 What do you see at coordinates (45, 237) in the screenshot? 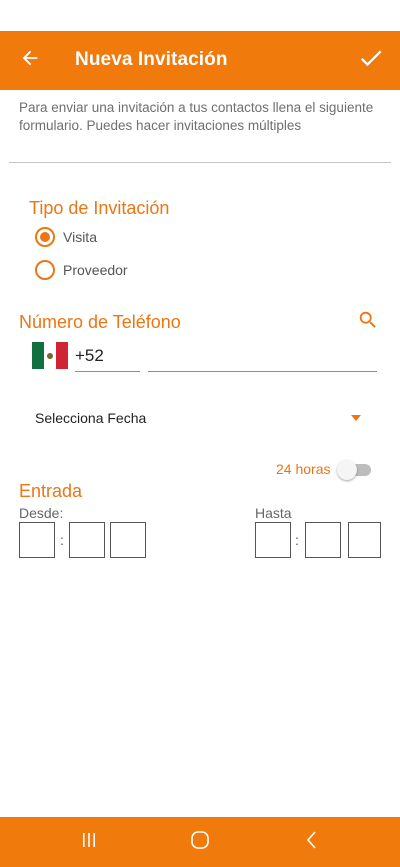
I see `radio-selected-icon` at bounding box center [45, 237].